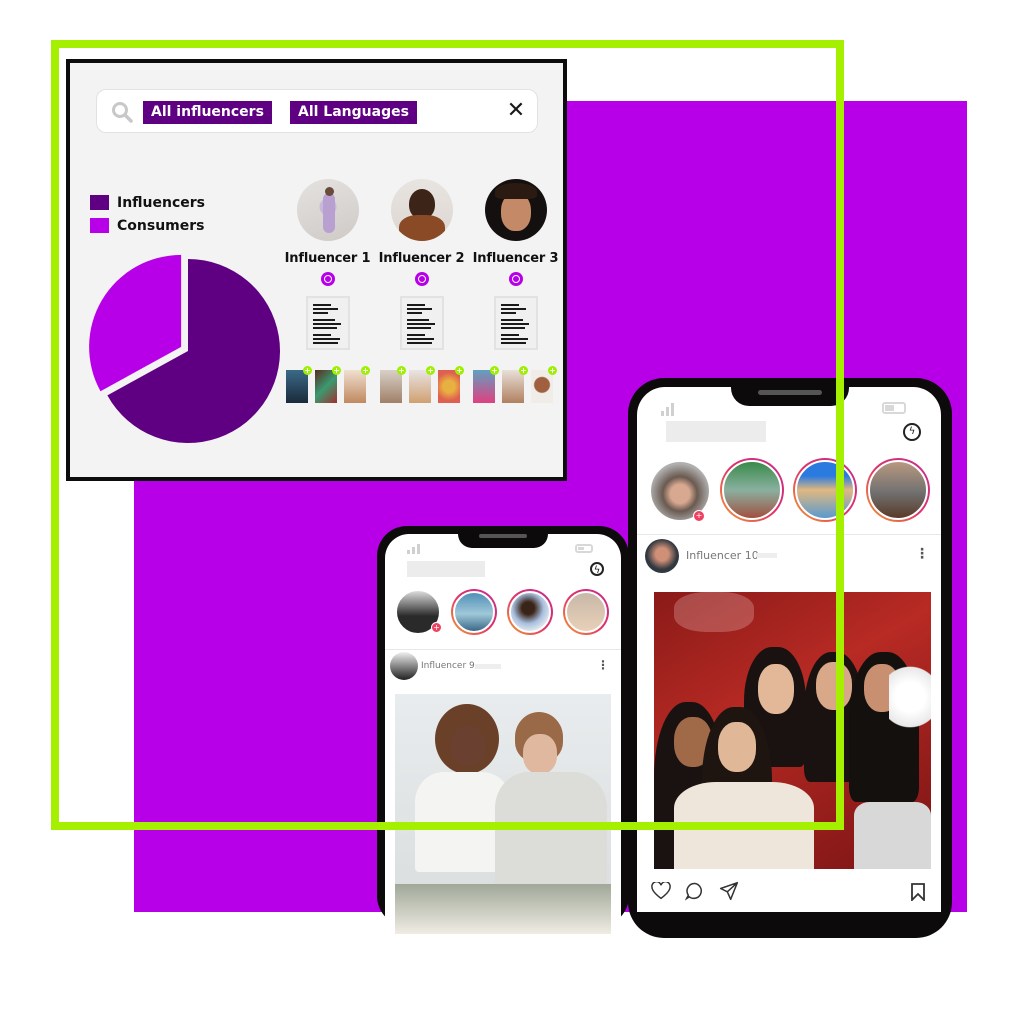 This screenshot has height=1024, width=1024. I want to click on pie-chart, so click(184, 348).